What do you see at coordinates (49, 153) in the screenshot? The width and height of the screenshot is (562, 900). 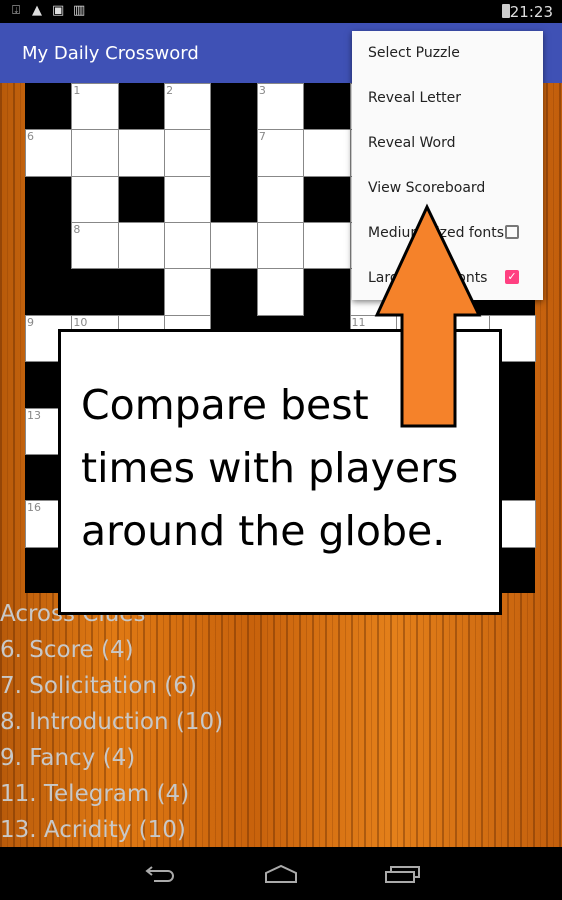 I see `grid-cell: 6` at bounding box center [49, 153].